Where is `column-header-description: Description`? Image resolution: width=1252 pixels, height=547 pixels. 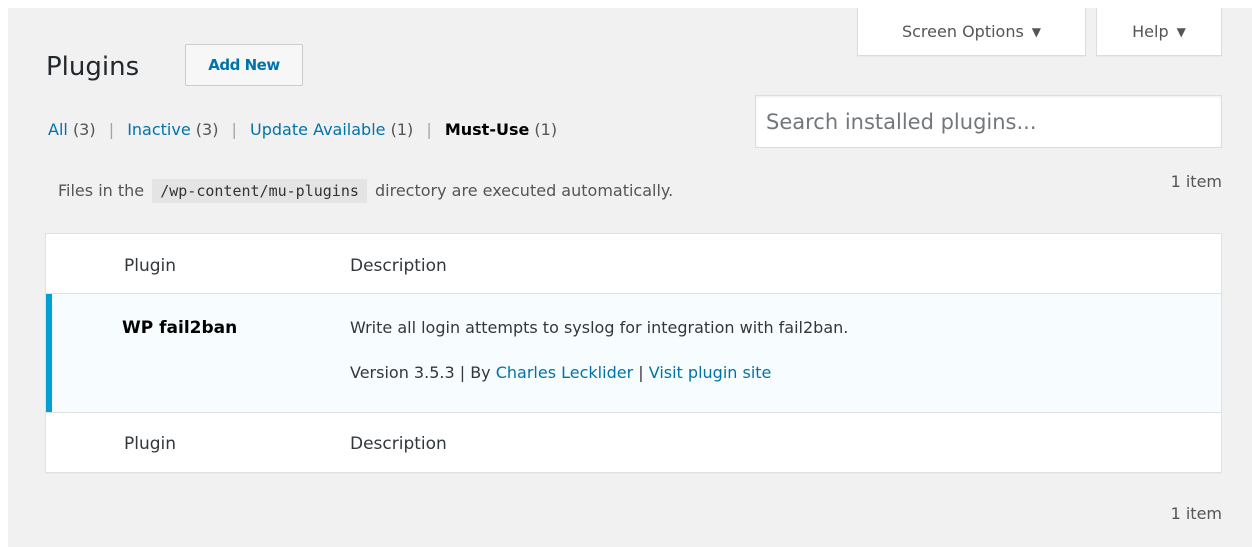
column-header-description: Description is located at coordinates (398, 266).